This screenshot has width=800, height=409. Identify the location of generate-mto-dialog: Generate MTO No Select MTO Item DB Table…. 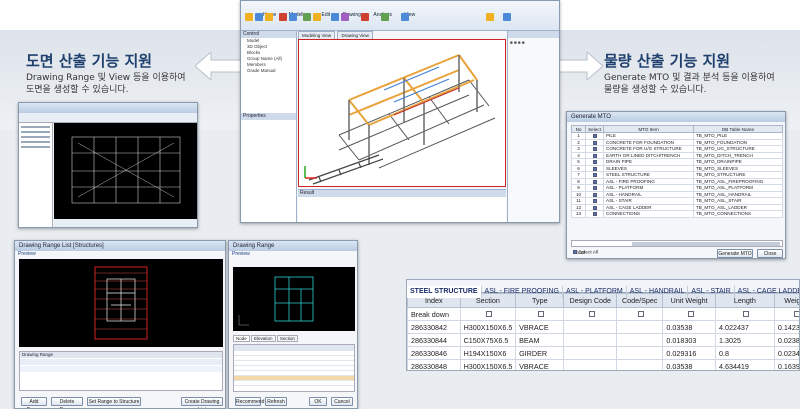
(676, 185).